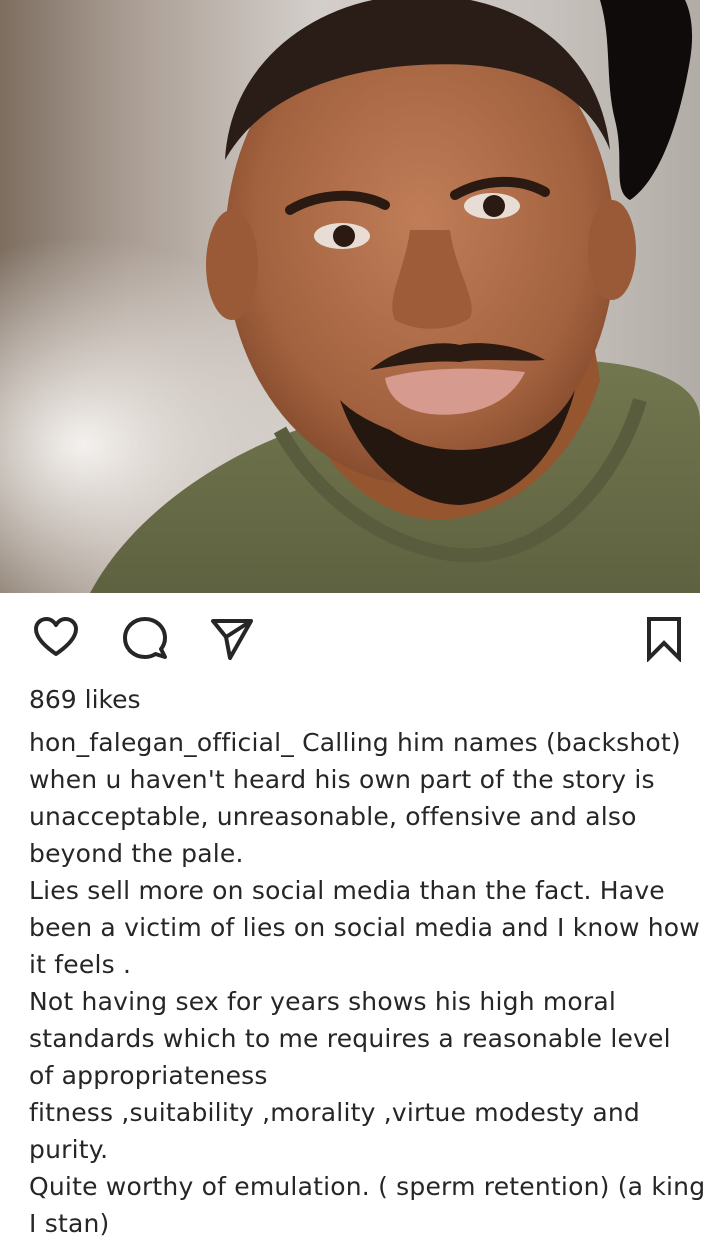  I want to click on share-button, so click(232, 638).